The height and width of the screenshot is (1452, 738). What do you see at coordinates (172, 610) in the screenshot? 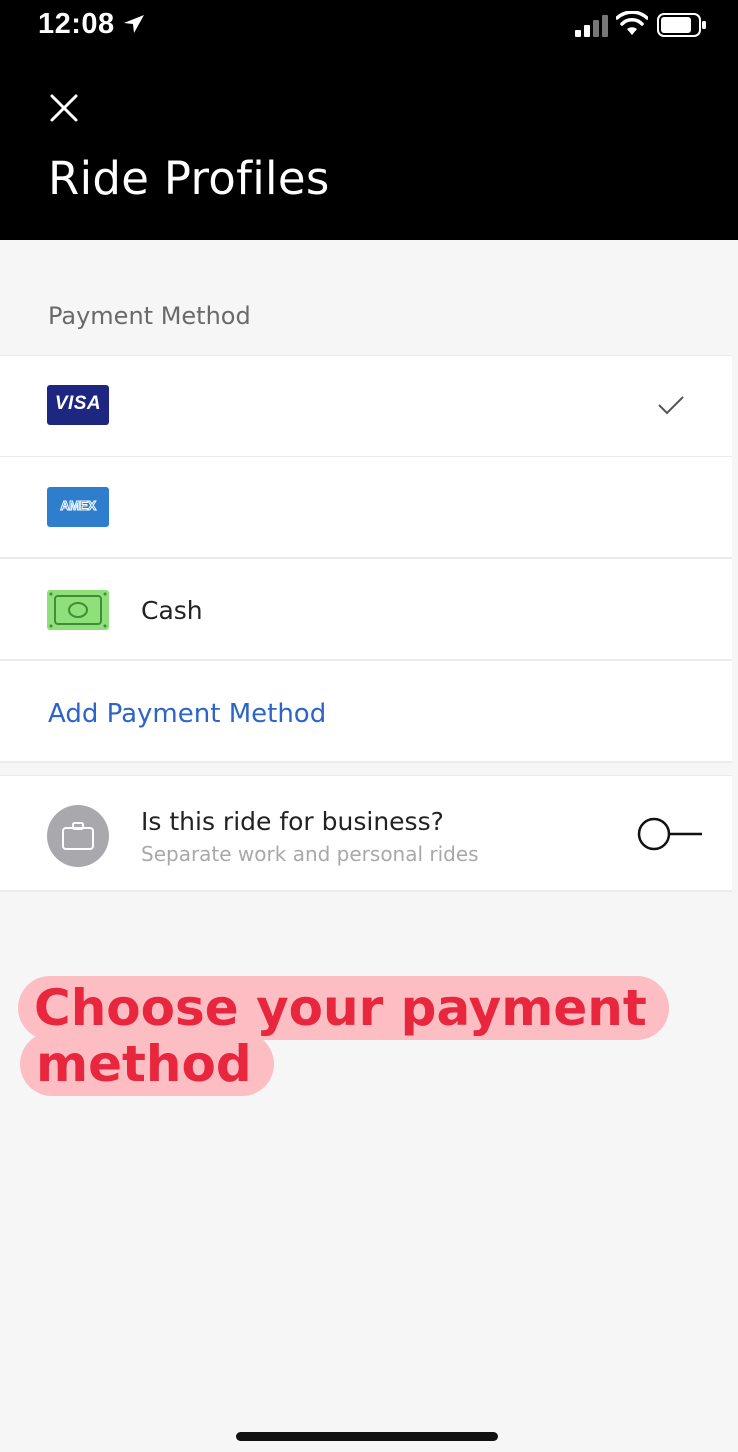
I see `cash-label: Cash` at bounding box center [172, 610].